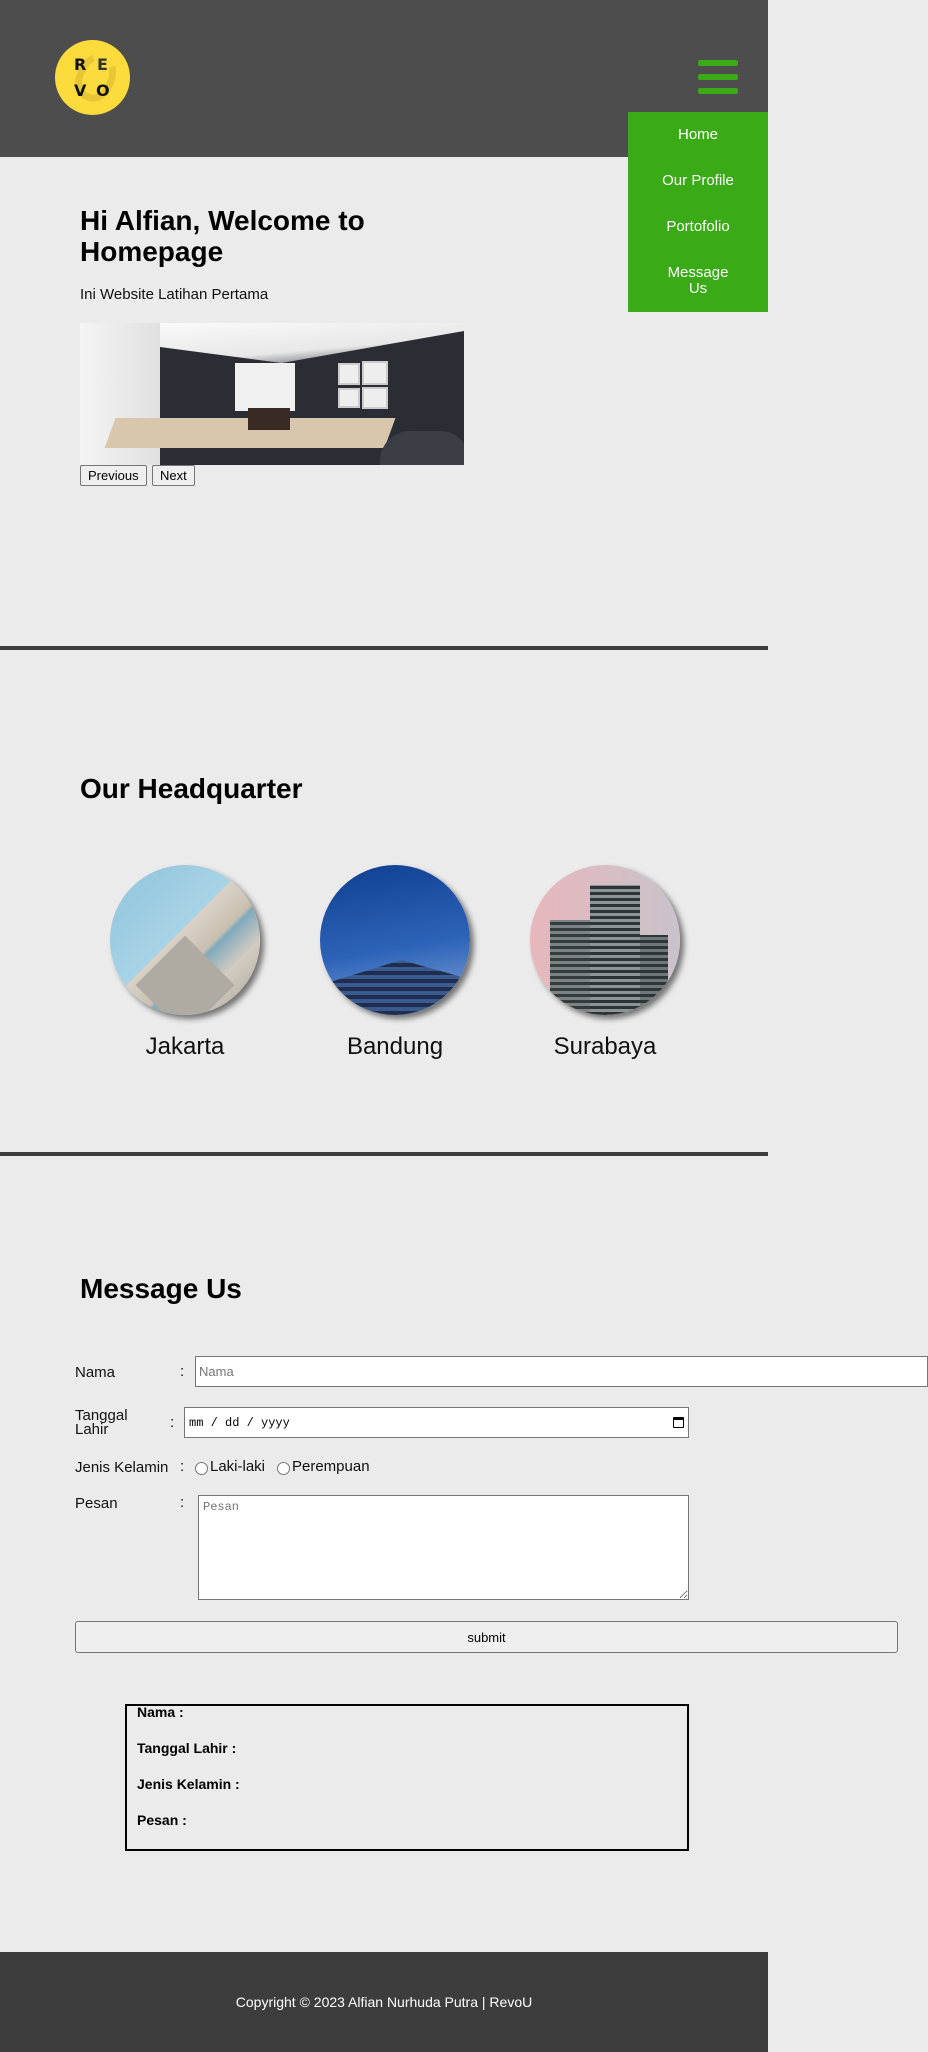 The height and width of the screenshot is (2052, 928). Describe the element at coordinates (395, 1046) in the screenshot. I see `hq-city-label: Bandung` at that location.